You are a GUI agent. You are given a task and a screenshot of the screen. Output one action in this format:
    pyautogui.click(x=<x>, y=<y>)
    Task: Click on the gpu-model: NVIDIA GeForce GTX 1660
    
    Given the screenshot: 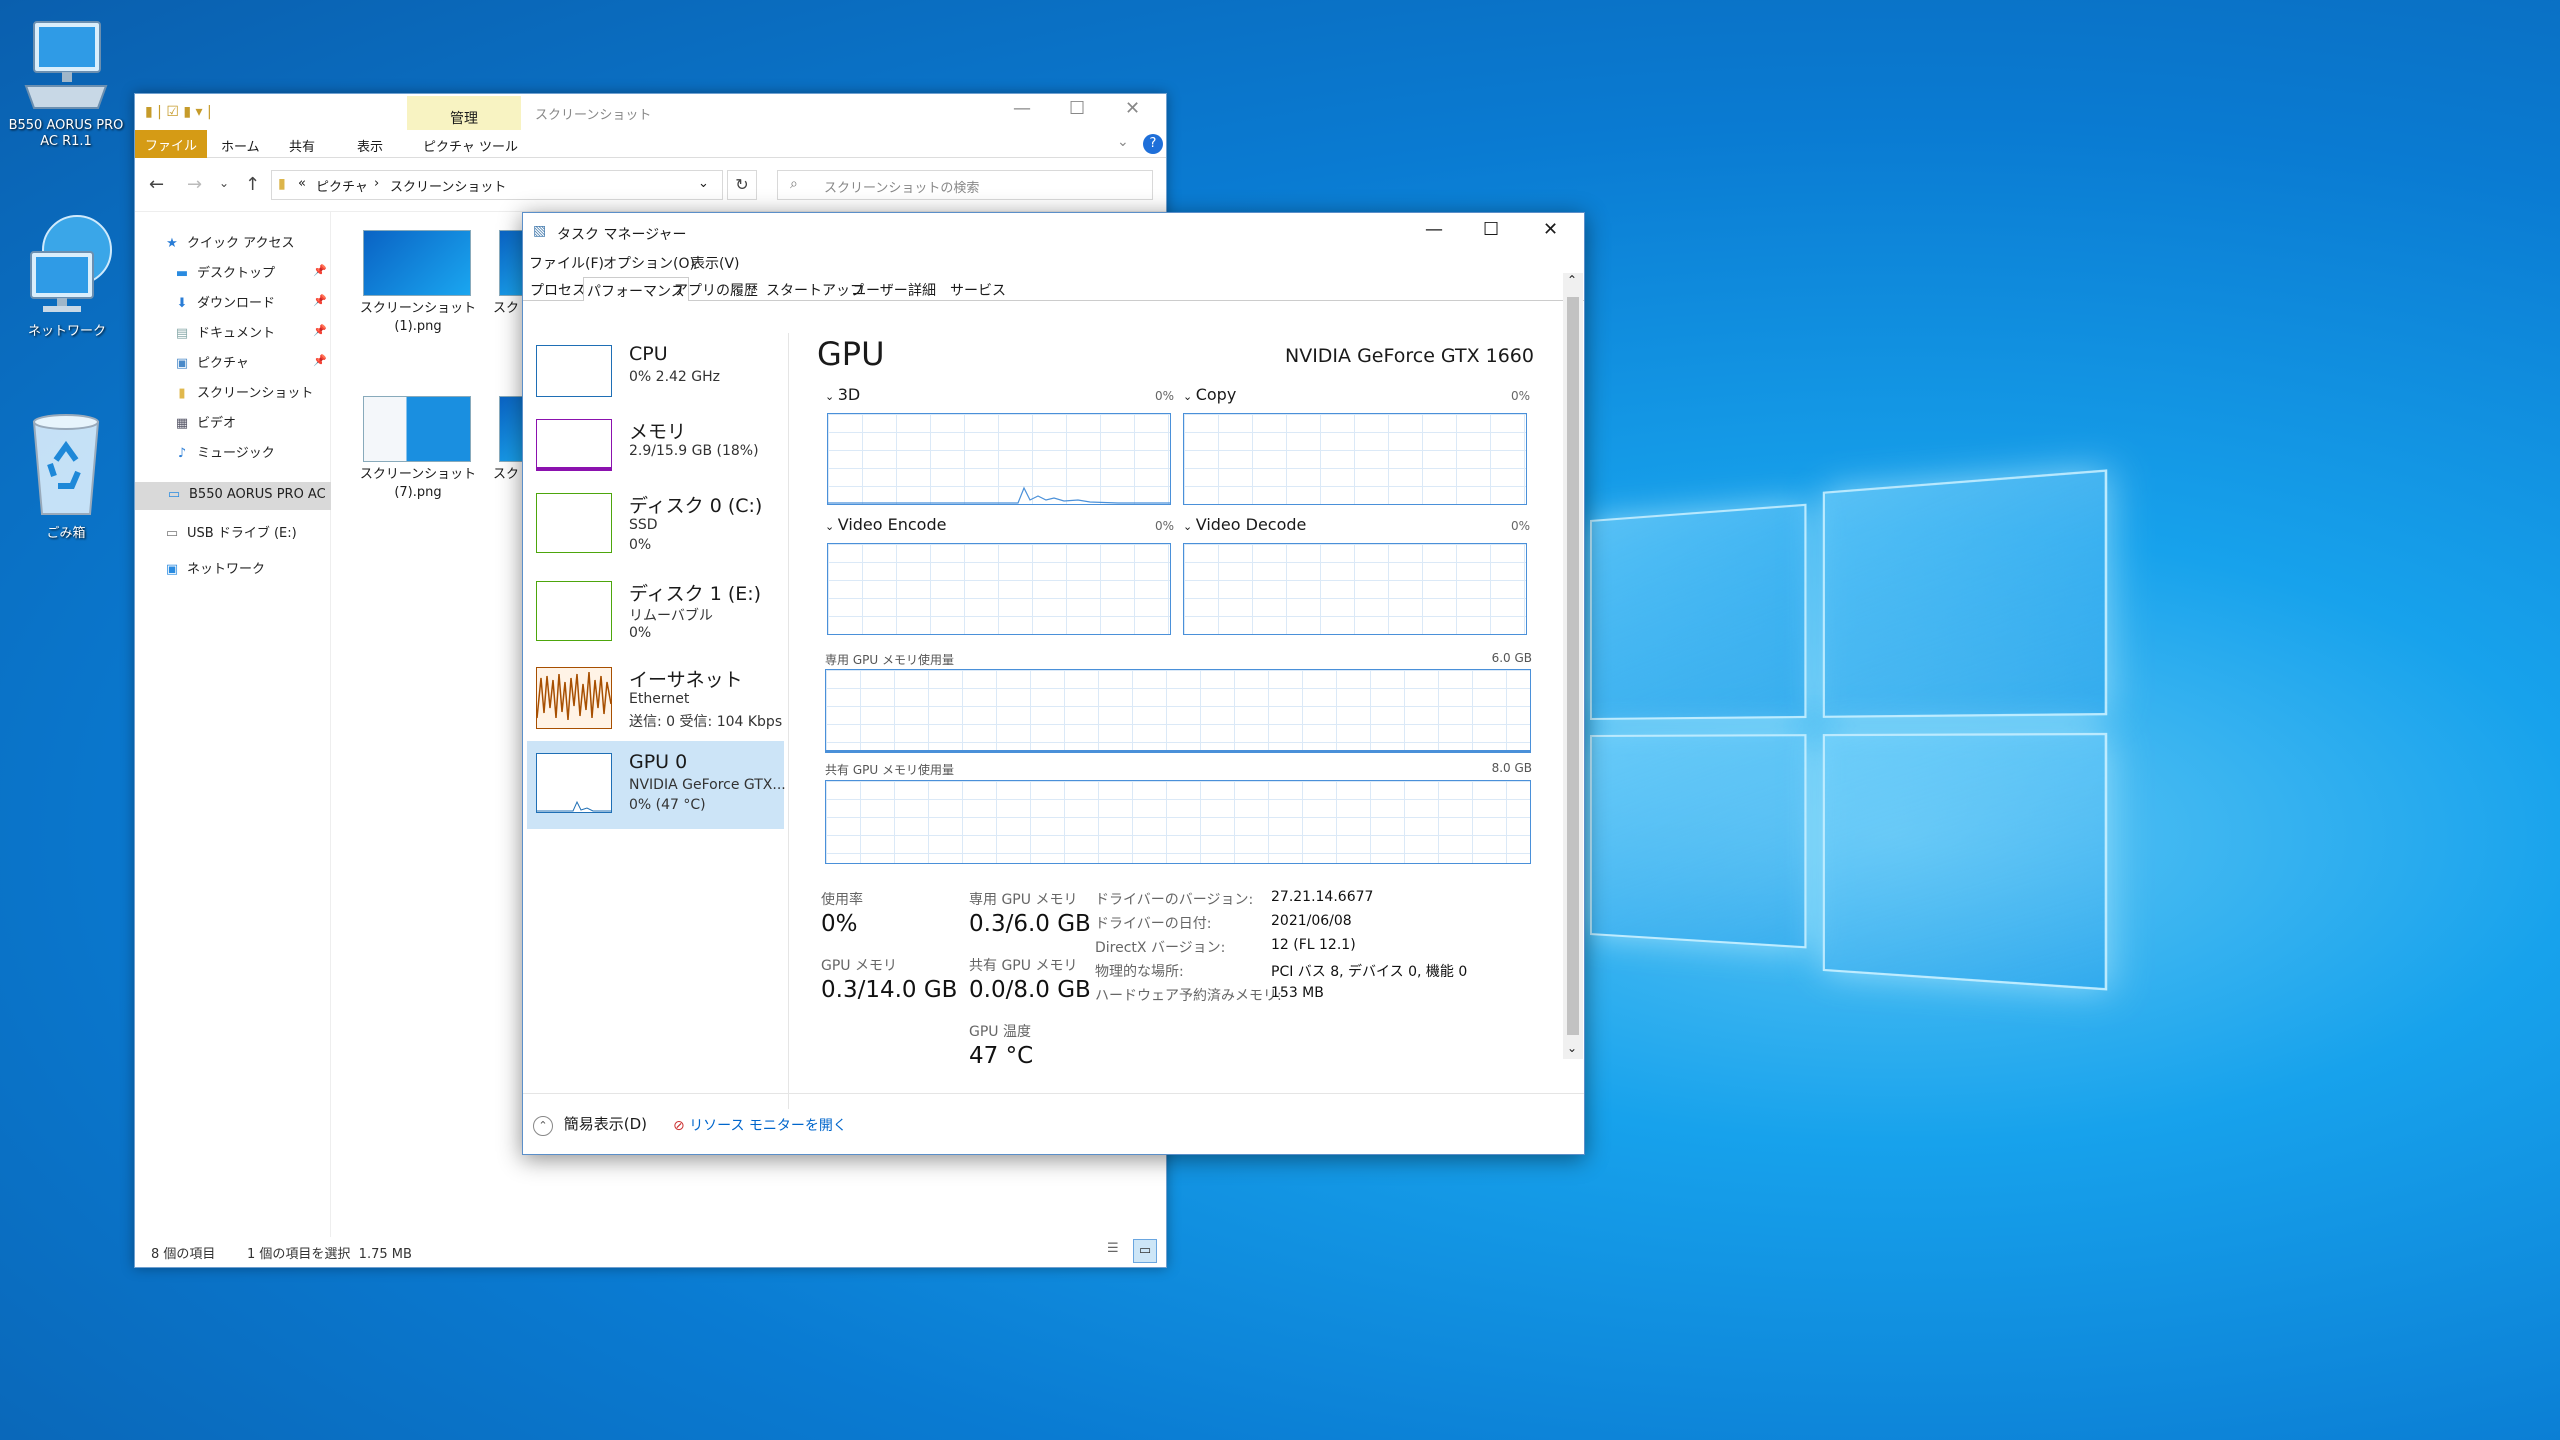 What is the action you would take?
    pyautogui.click(x=1409, y=356)
    